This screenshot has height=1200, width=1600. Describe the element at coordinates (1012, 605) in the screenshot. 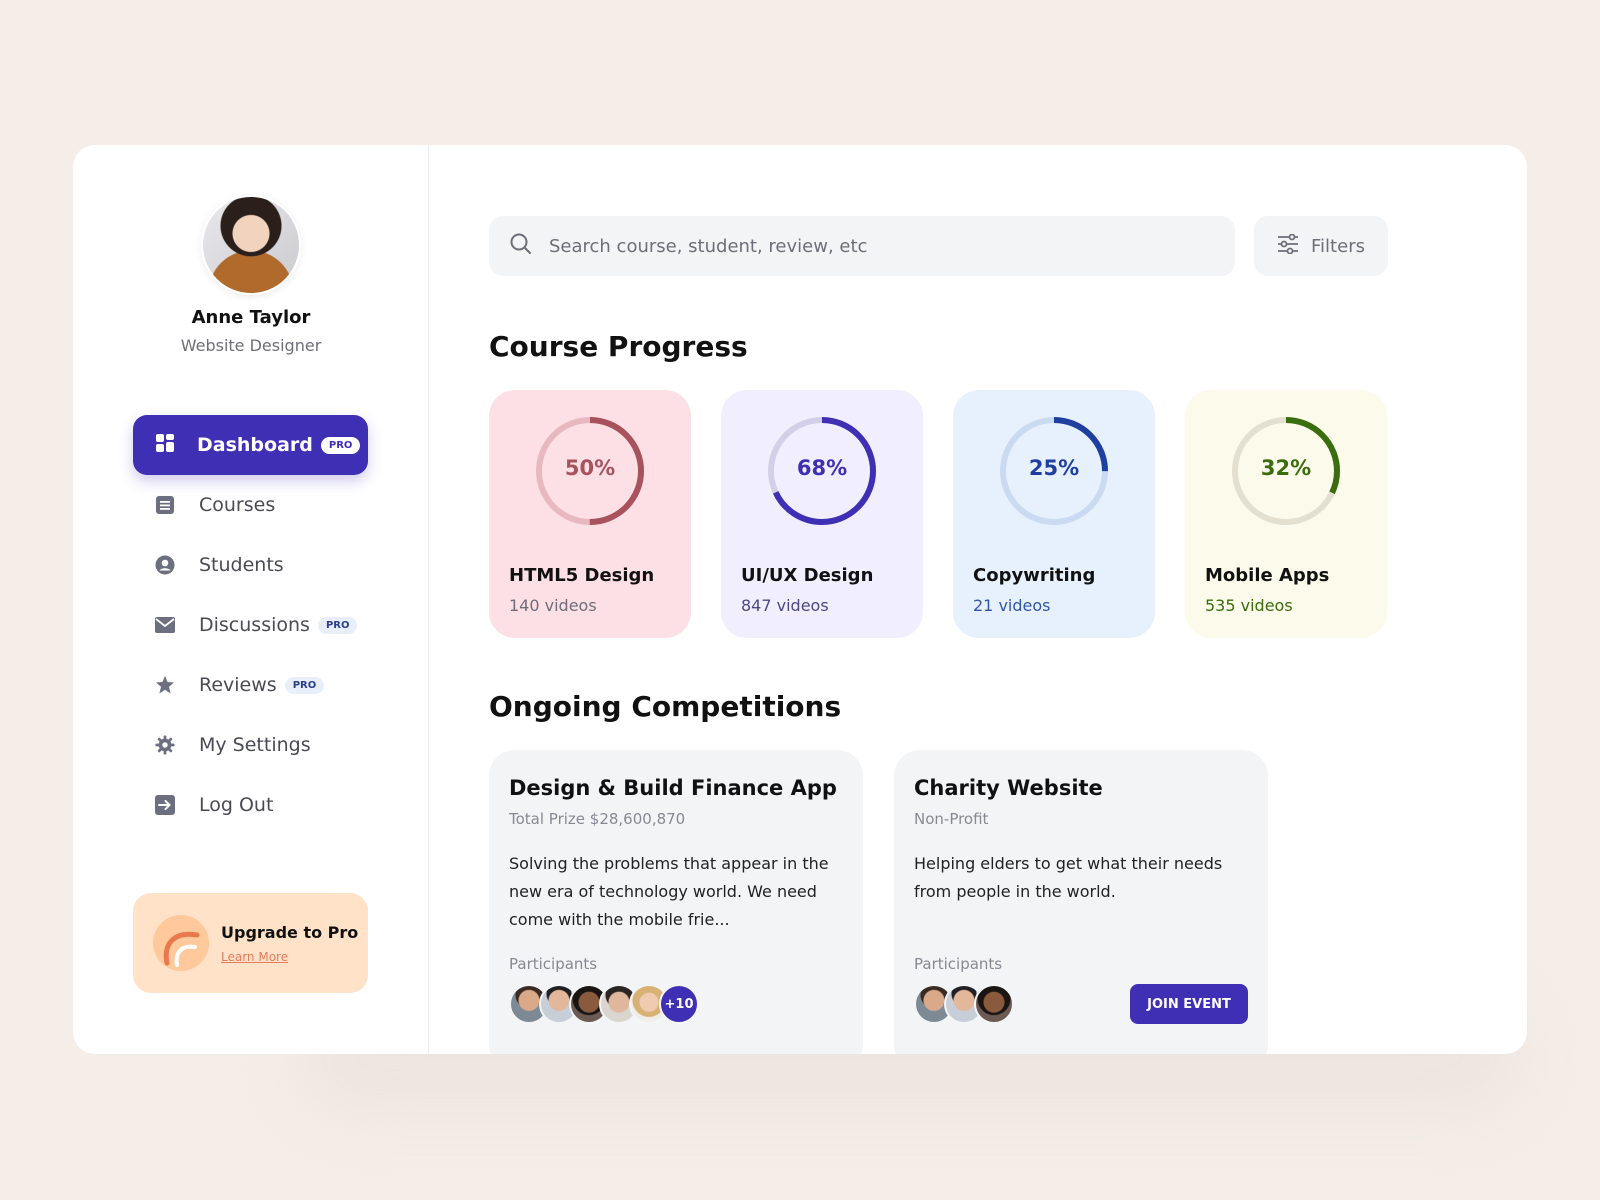

I see `course-videos: 21 videos` at that location.